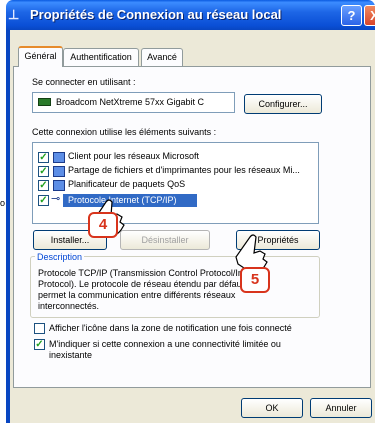  Describe the element at coordinates (103, 225) in the screenshot. I see `step-4-badge: 4` at that location.